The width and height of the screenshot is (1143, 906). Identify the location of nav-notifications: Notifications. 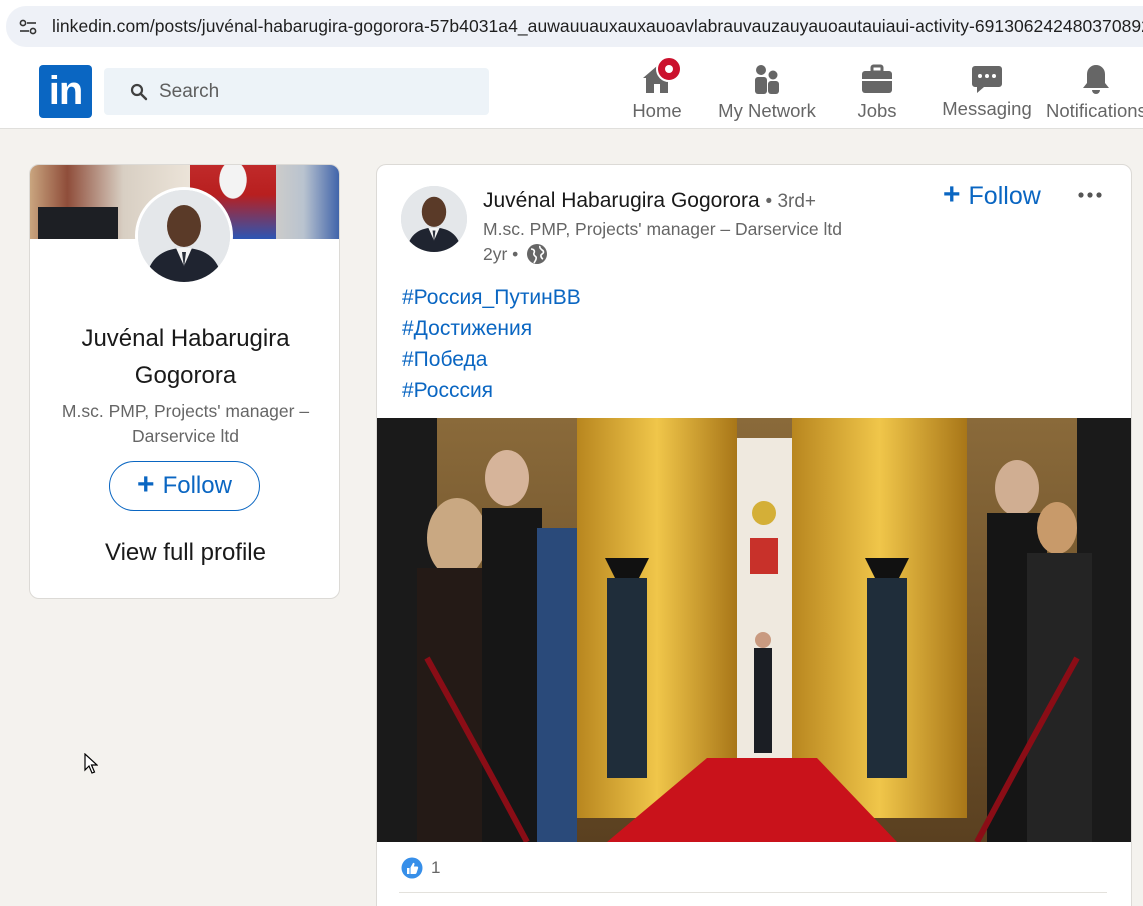
(1091, 93).